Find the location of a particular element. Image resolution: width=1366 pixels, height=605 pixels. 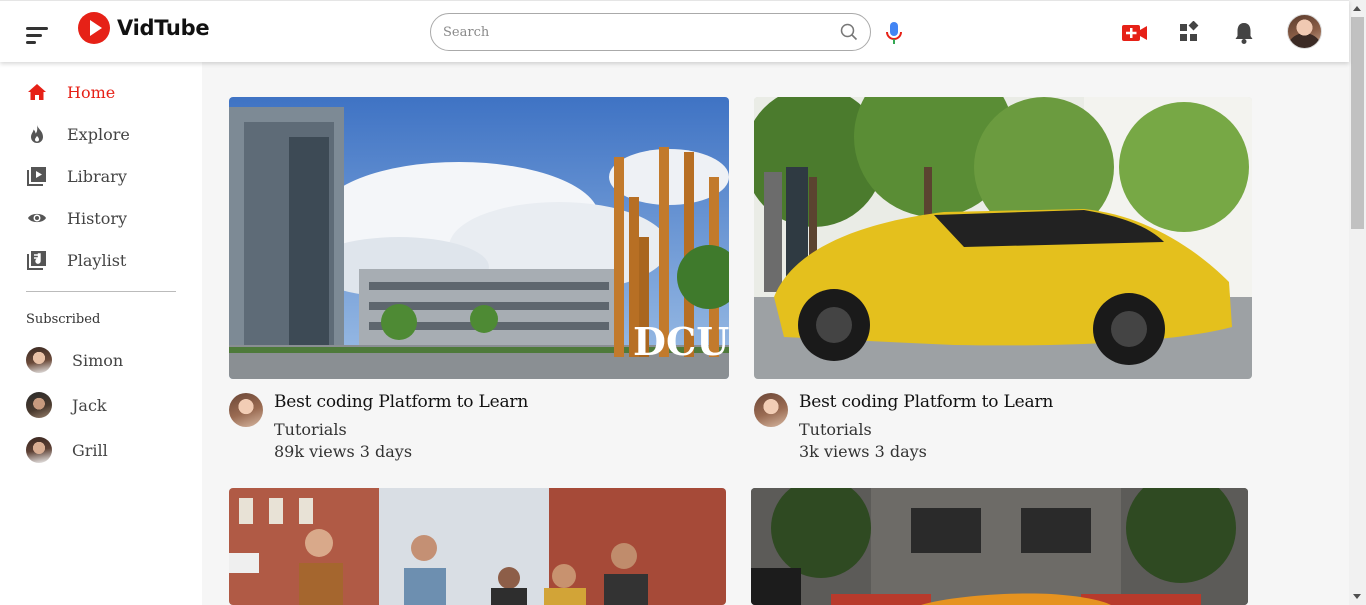

thumbnail-overlay-text: DCU is located at coordinates (681, 341).